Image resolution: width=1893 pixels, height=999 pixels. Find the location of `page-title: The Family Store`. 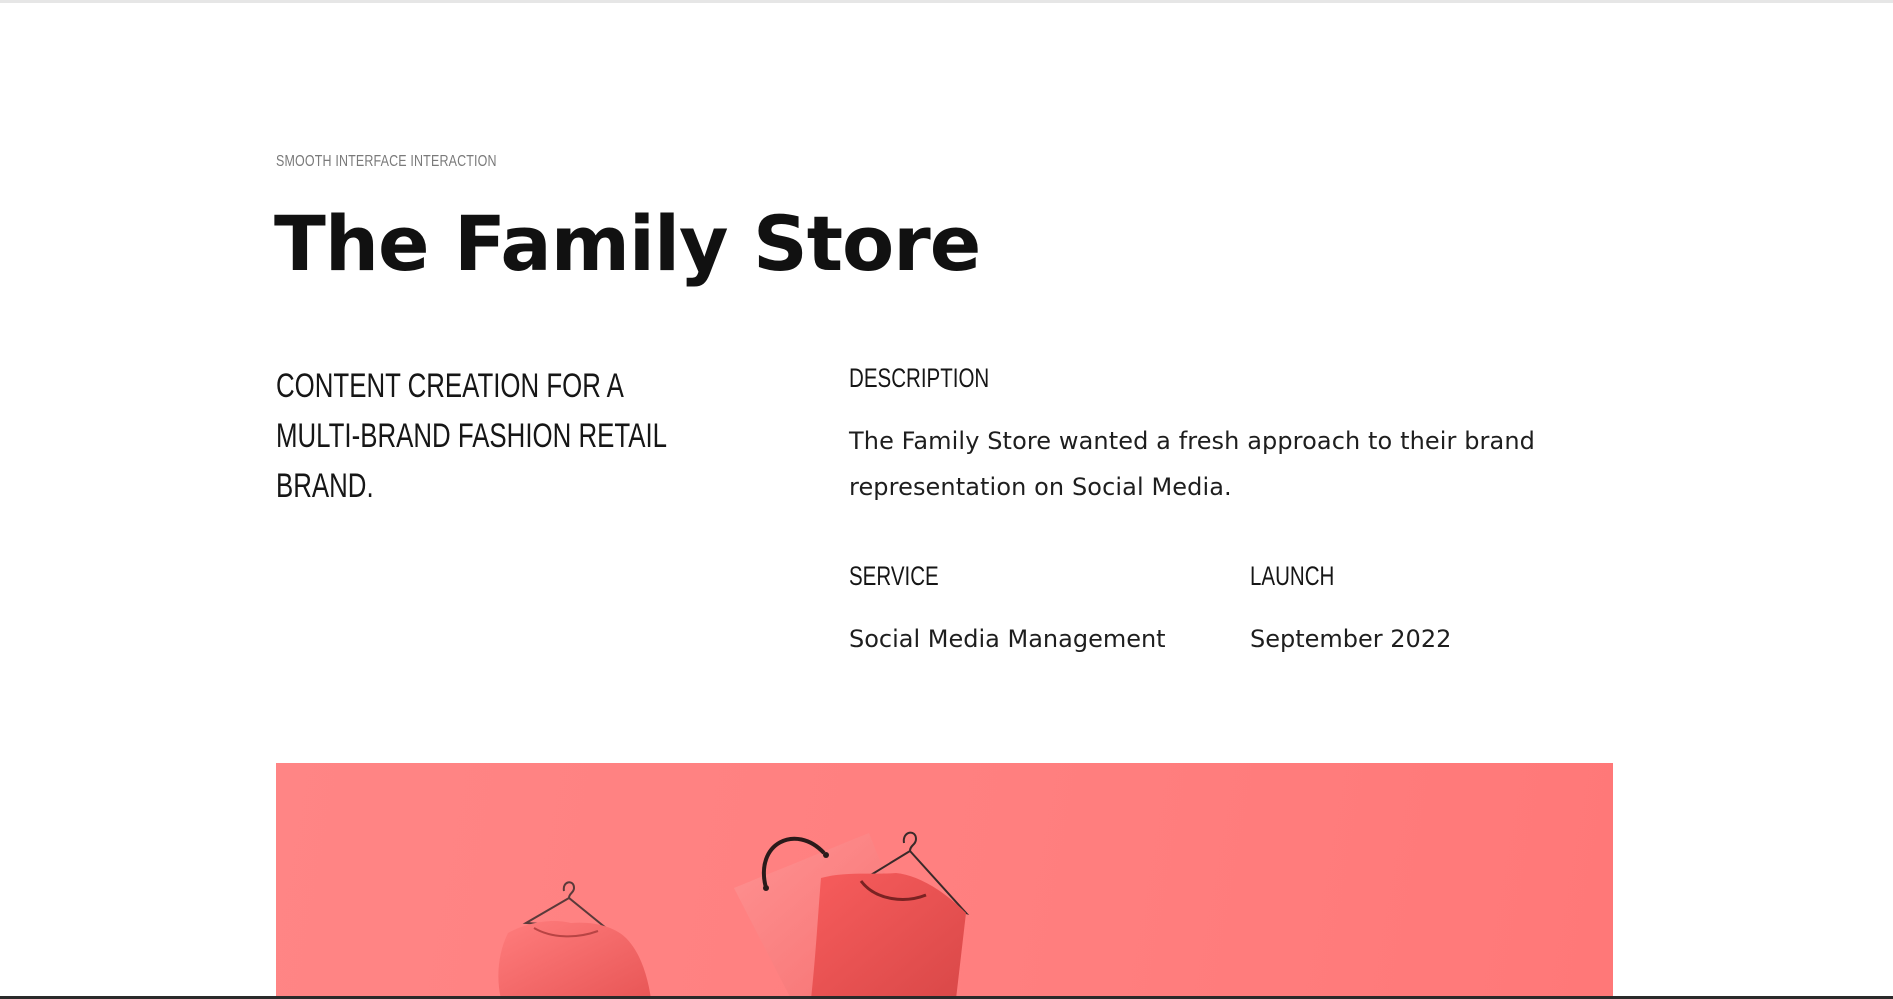

page-title: The Family Store is located at coordinates (627, 243).